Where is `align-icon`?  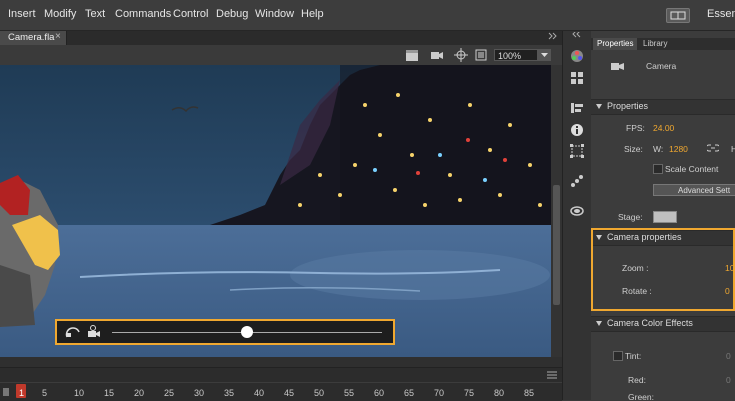
align-icon is located at coordinates (577, 108).